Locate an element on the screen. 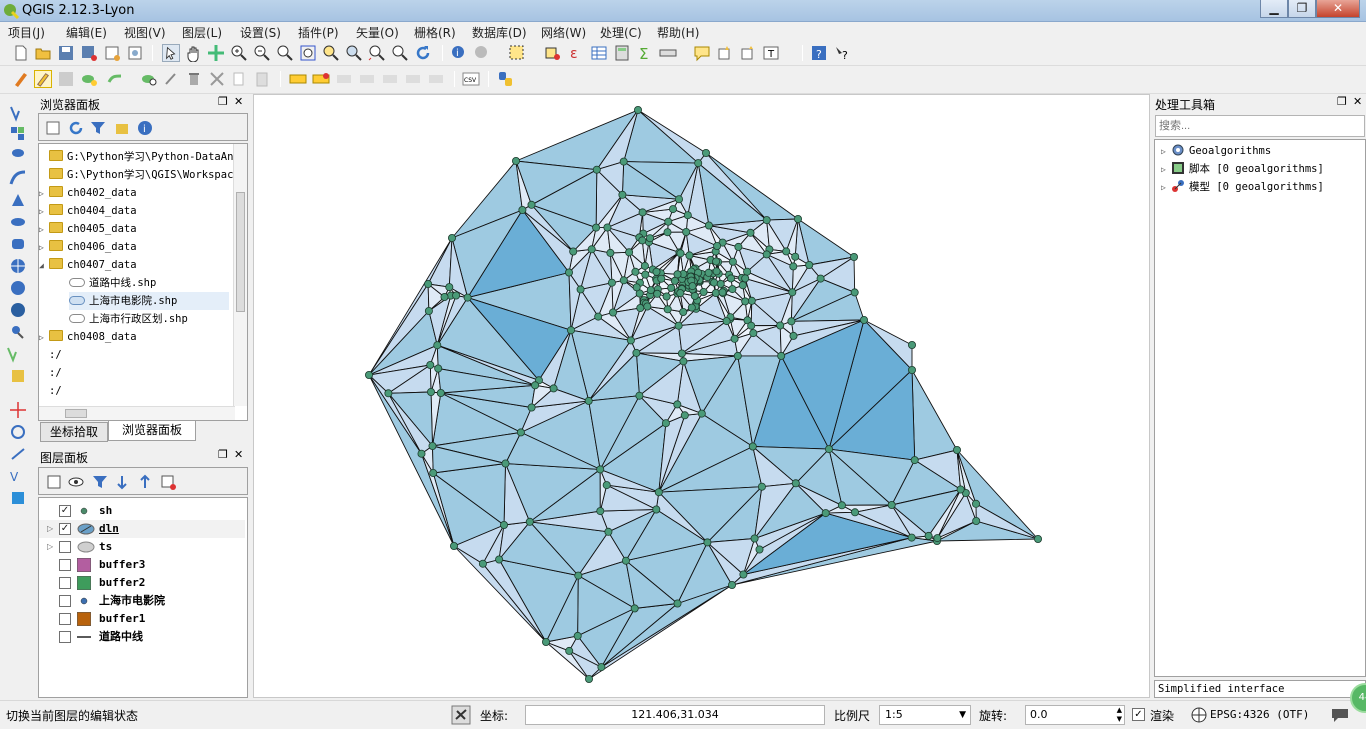  select-by-expression-icon: ε is located at coordinates (576, 53).